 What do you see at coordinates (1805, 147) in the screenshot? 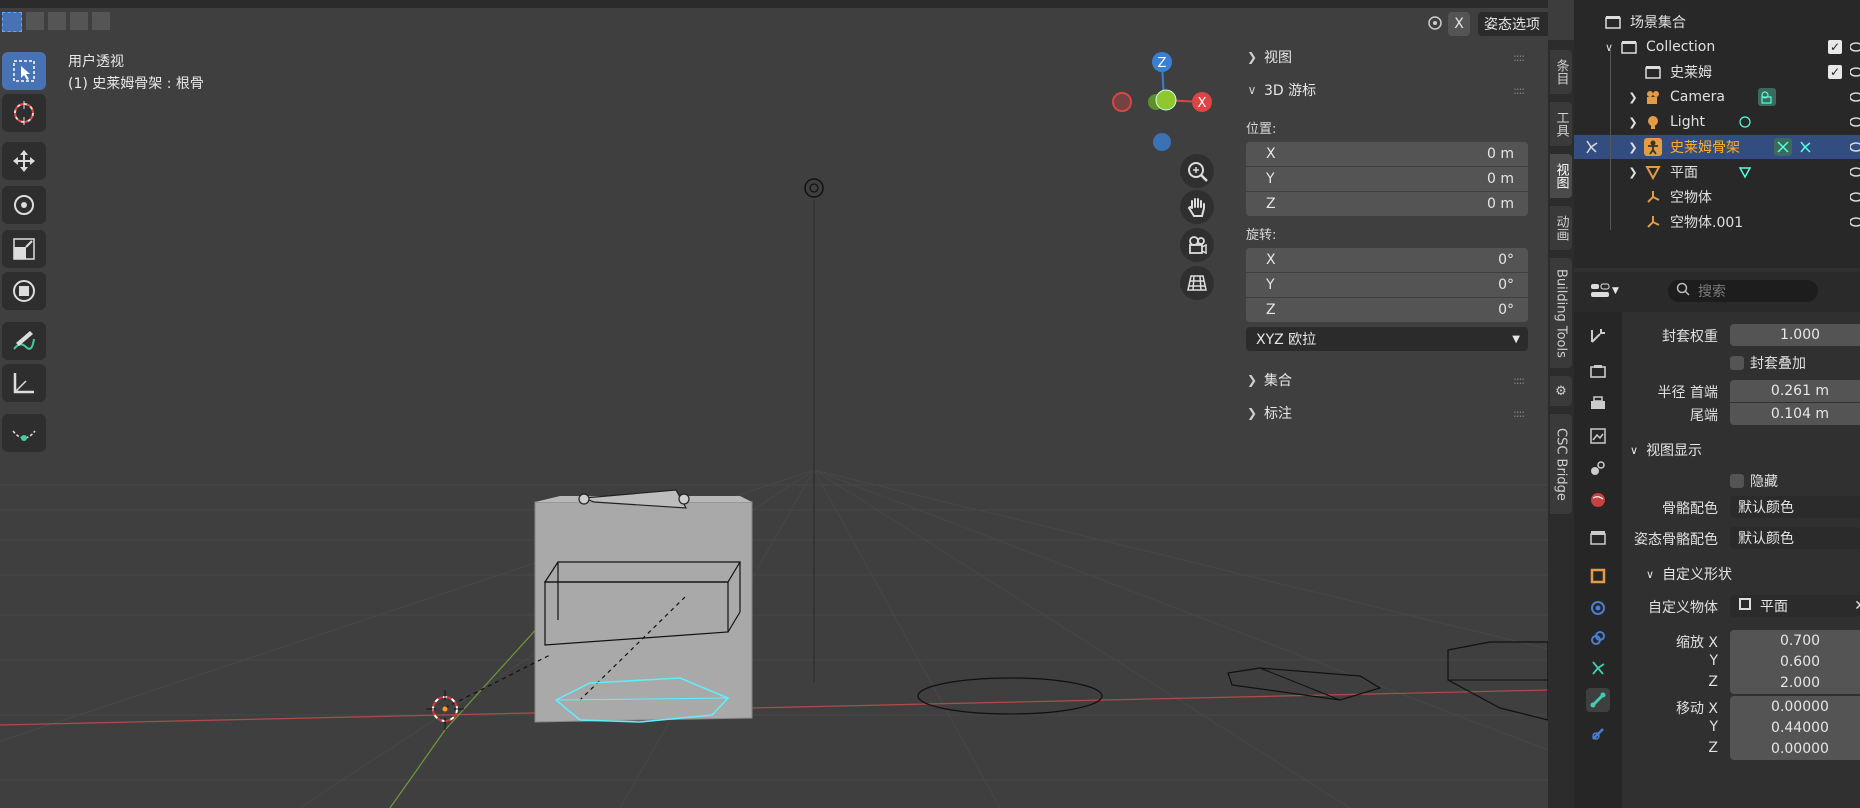
I see `pose-data-icon` at bounding box center [1805, 147].